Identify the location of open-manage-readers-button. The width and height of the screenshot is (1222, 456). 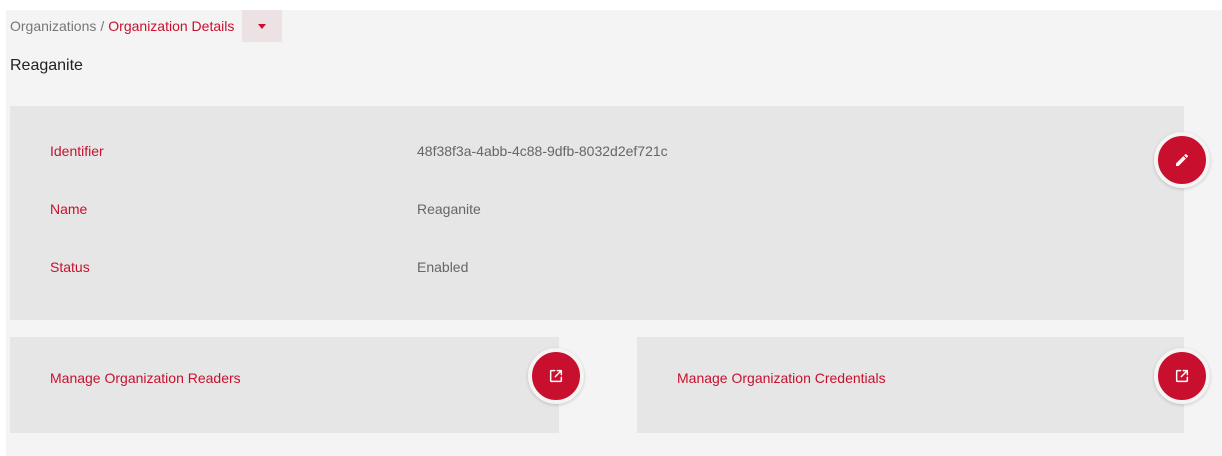
(556, 376).